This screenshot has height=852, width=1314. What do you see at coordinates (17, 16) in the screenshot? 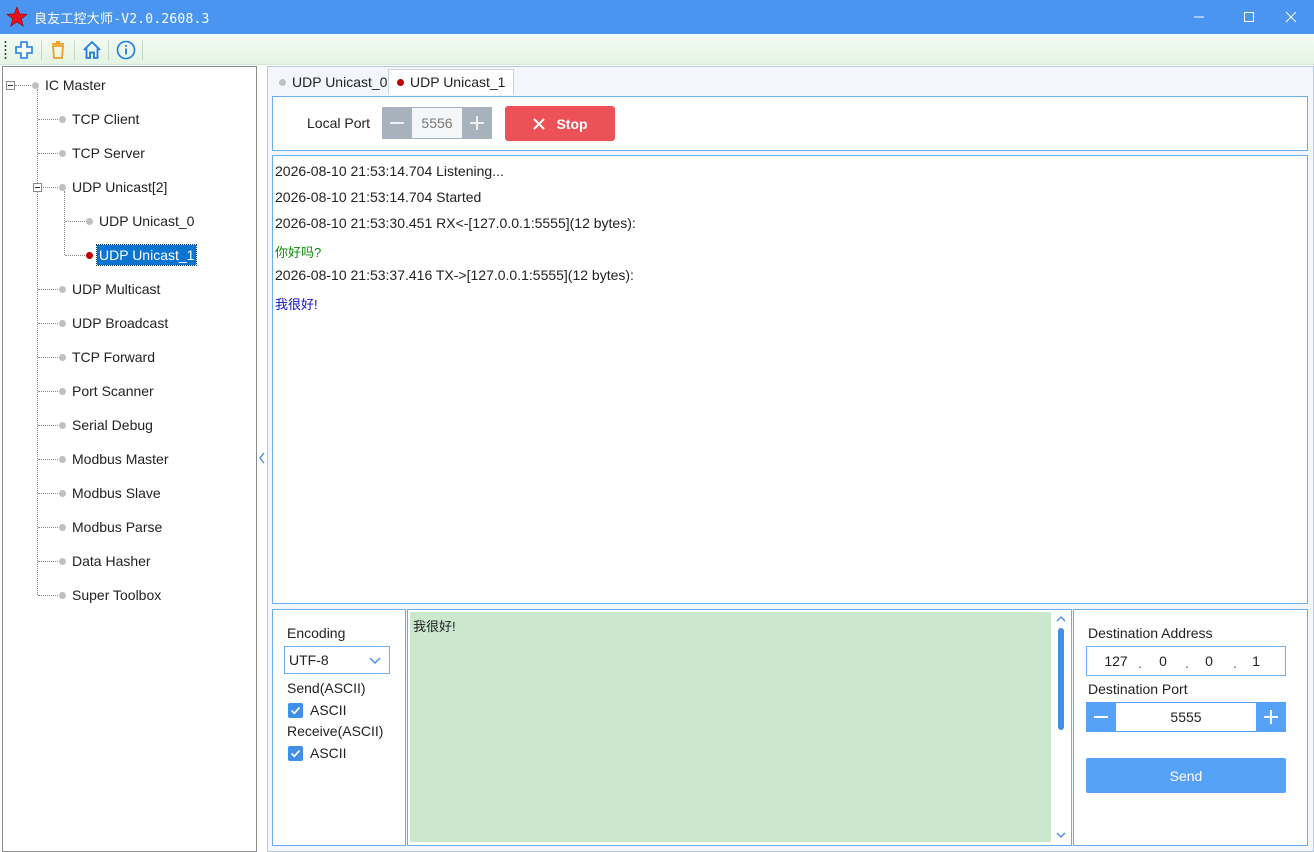
I see `star-icon` at bounding box center [17, 16].